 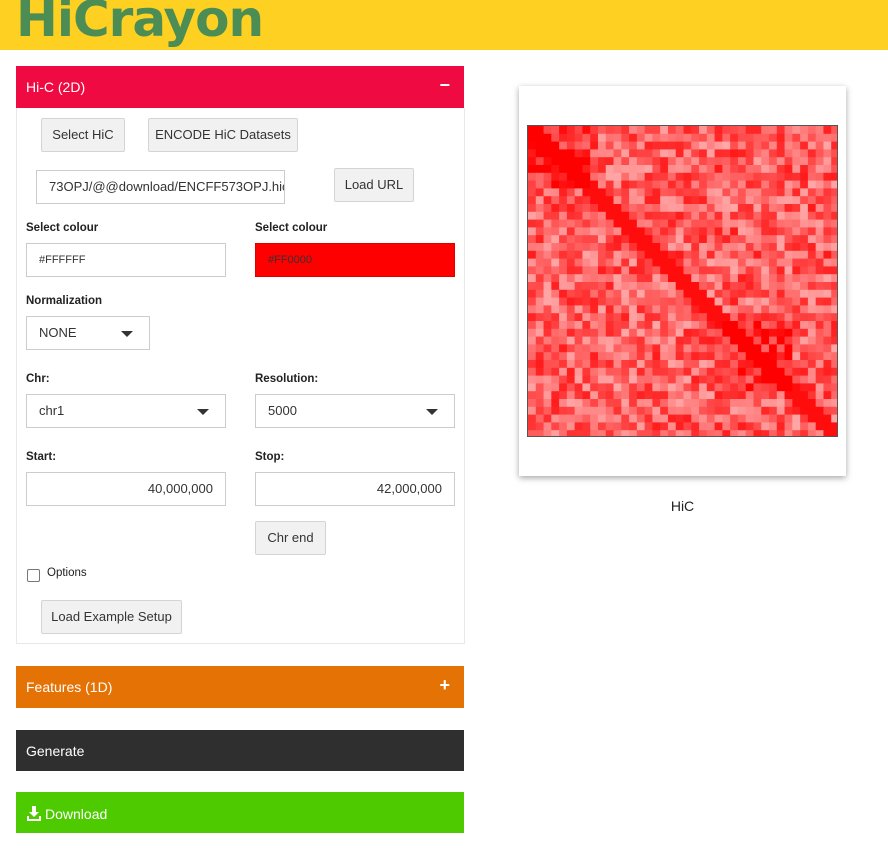 What do you see at coordinates (34, 813) in the screenshot?
I see `download-icon` at bounding box center [34, 813].